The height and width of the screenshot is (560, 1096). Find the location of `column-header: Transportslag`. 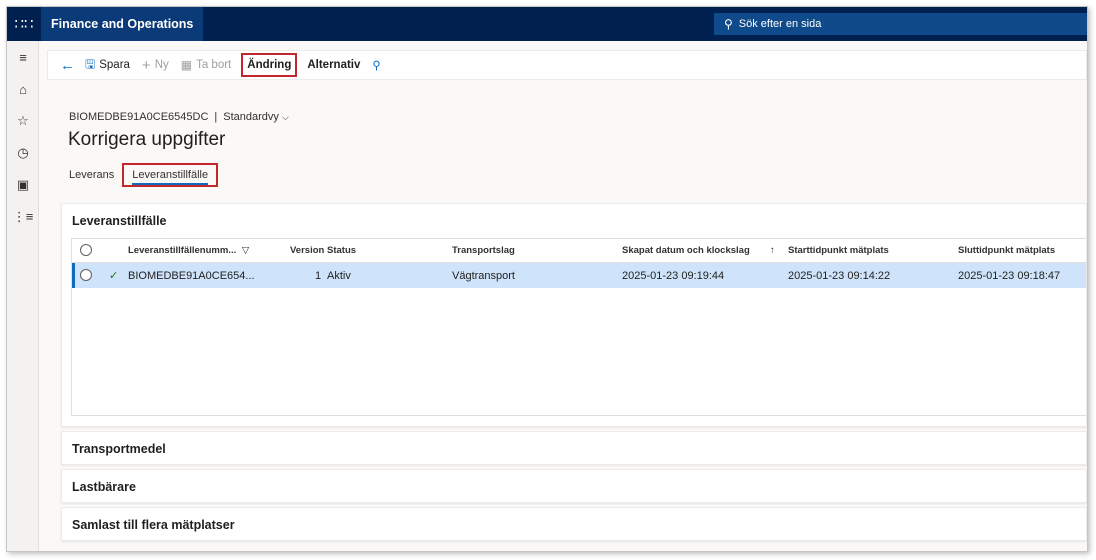

column-header: Transportslag is located at coordinates (483, 250).